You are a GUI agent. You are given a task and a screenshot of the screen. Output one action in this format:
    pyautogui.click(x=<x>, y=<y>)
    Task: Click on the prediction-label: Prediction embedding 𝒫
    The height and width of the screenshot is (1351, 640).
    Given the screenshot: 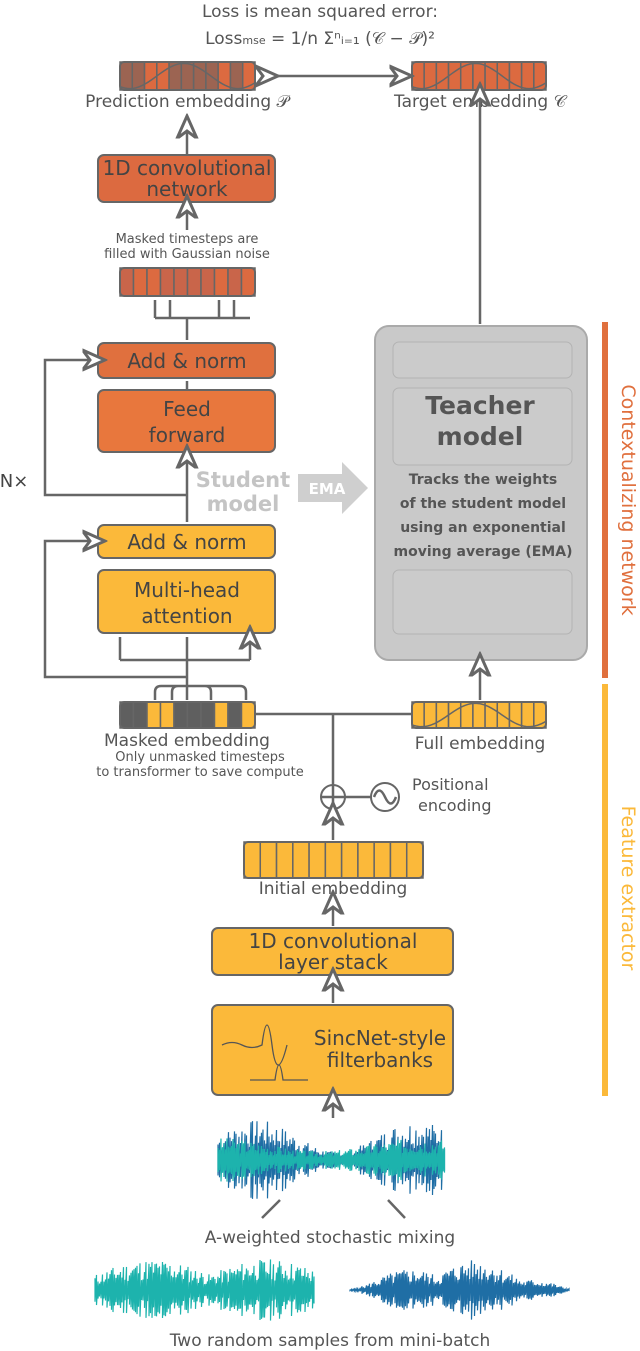 What is the action you would take?
    pyautogui.click(x=187, y=102)
    